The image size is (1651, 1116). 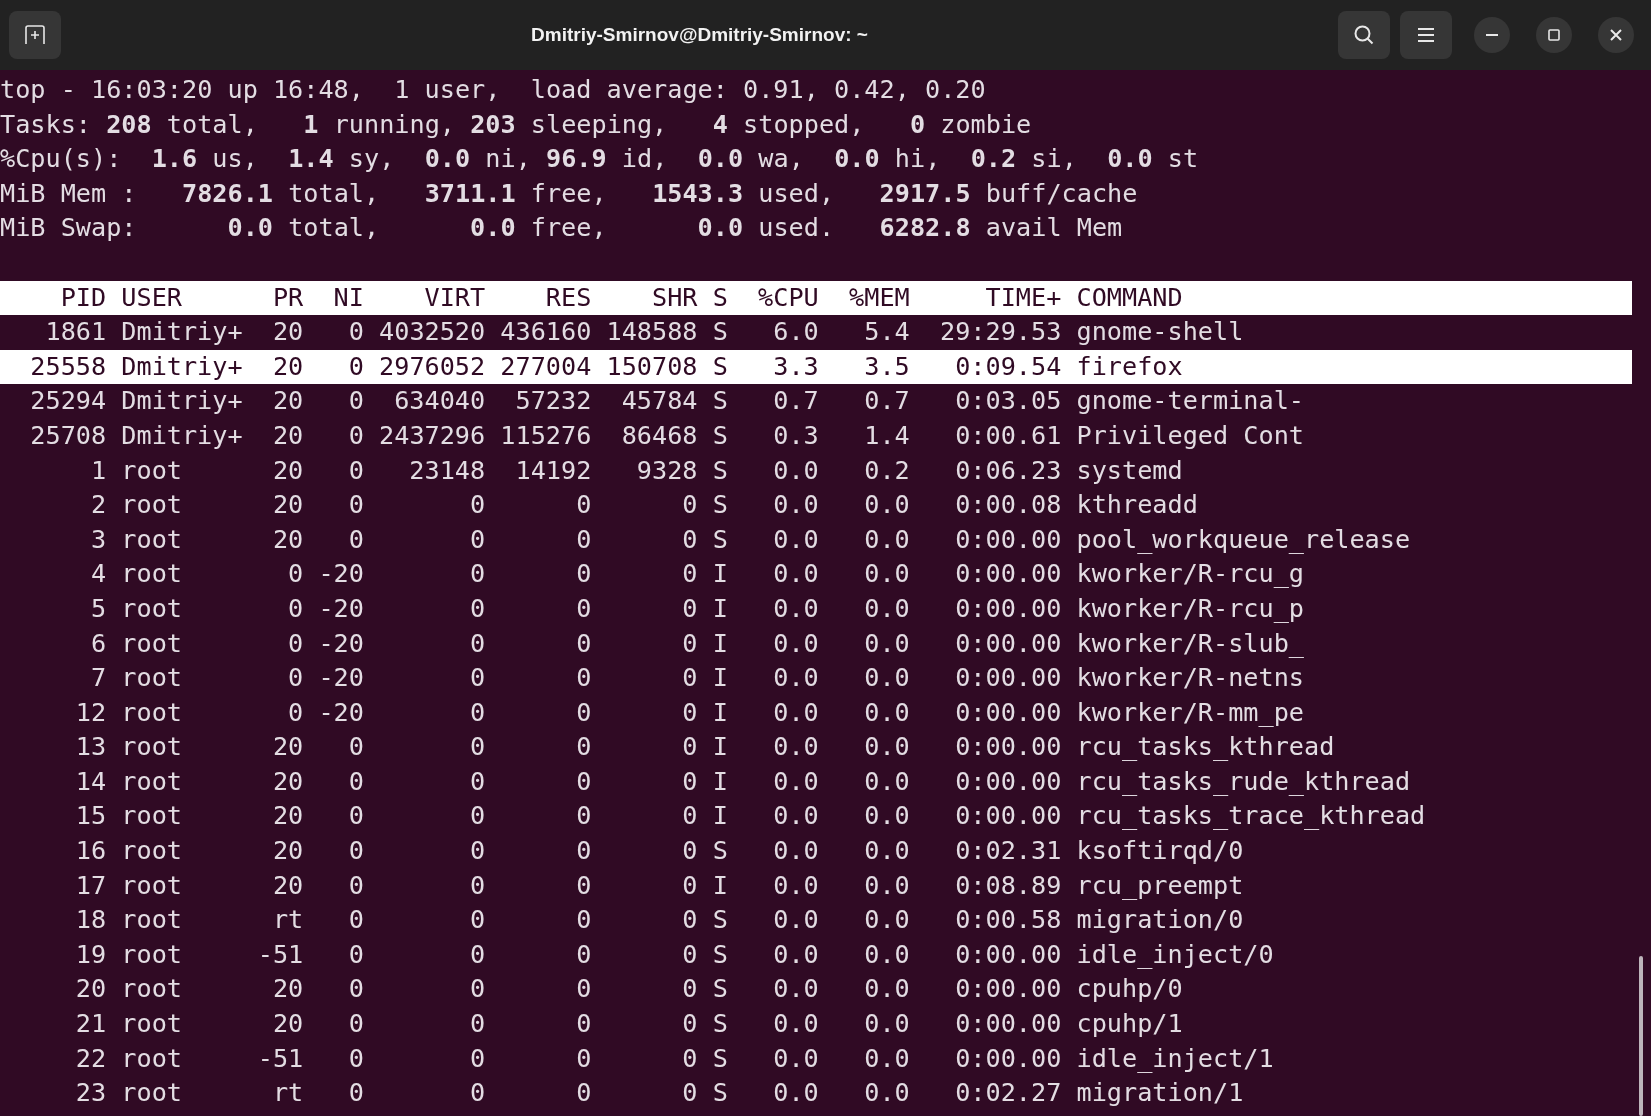 I want to click on maximize-icon, so click(x=1554, y=35).